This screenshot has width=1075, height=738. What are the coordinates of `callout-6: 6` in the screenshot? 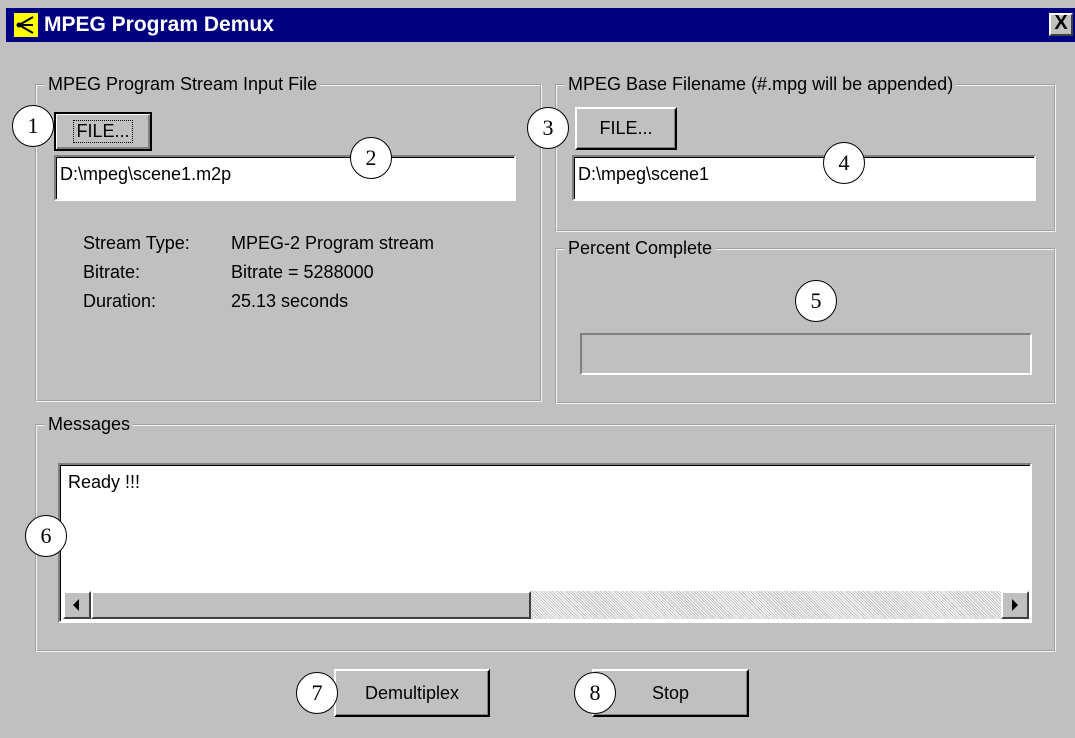 It's located at (46, 536).